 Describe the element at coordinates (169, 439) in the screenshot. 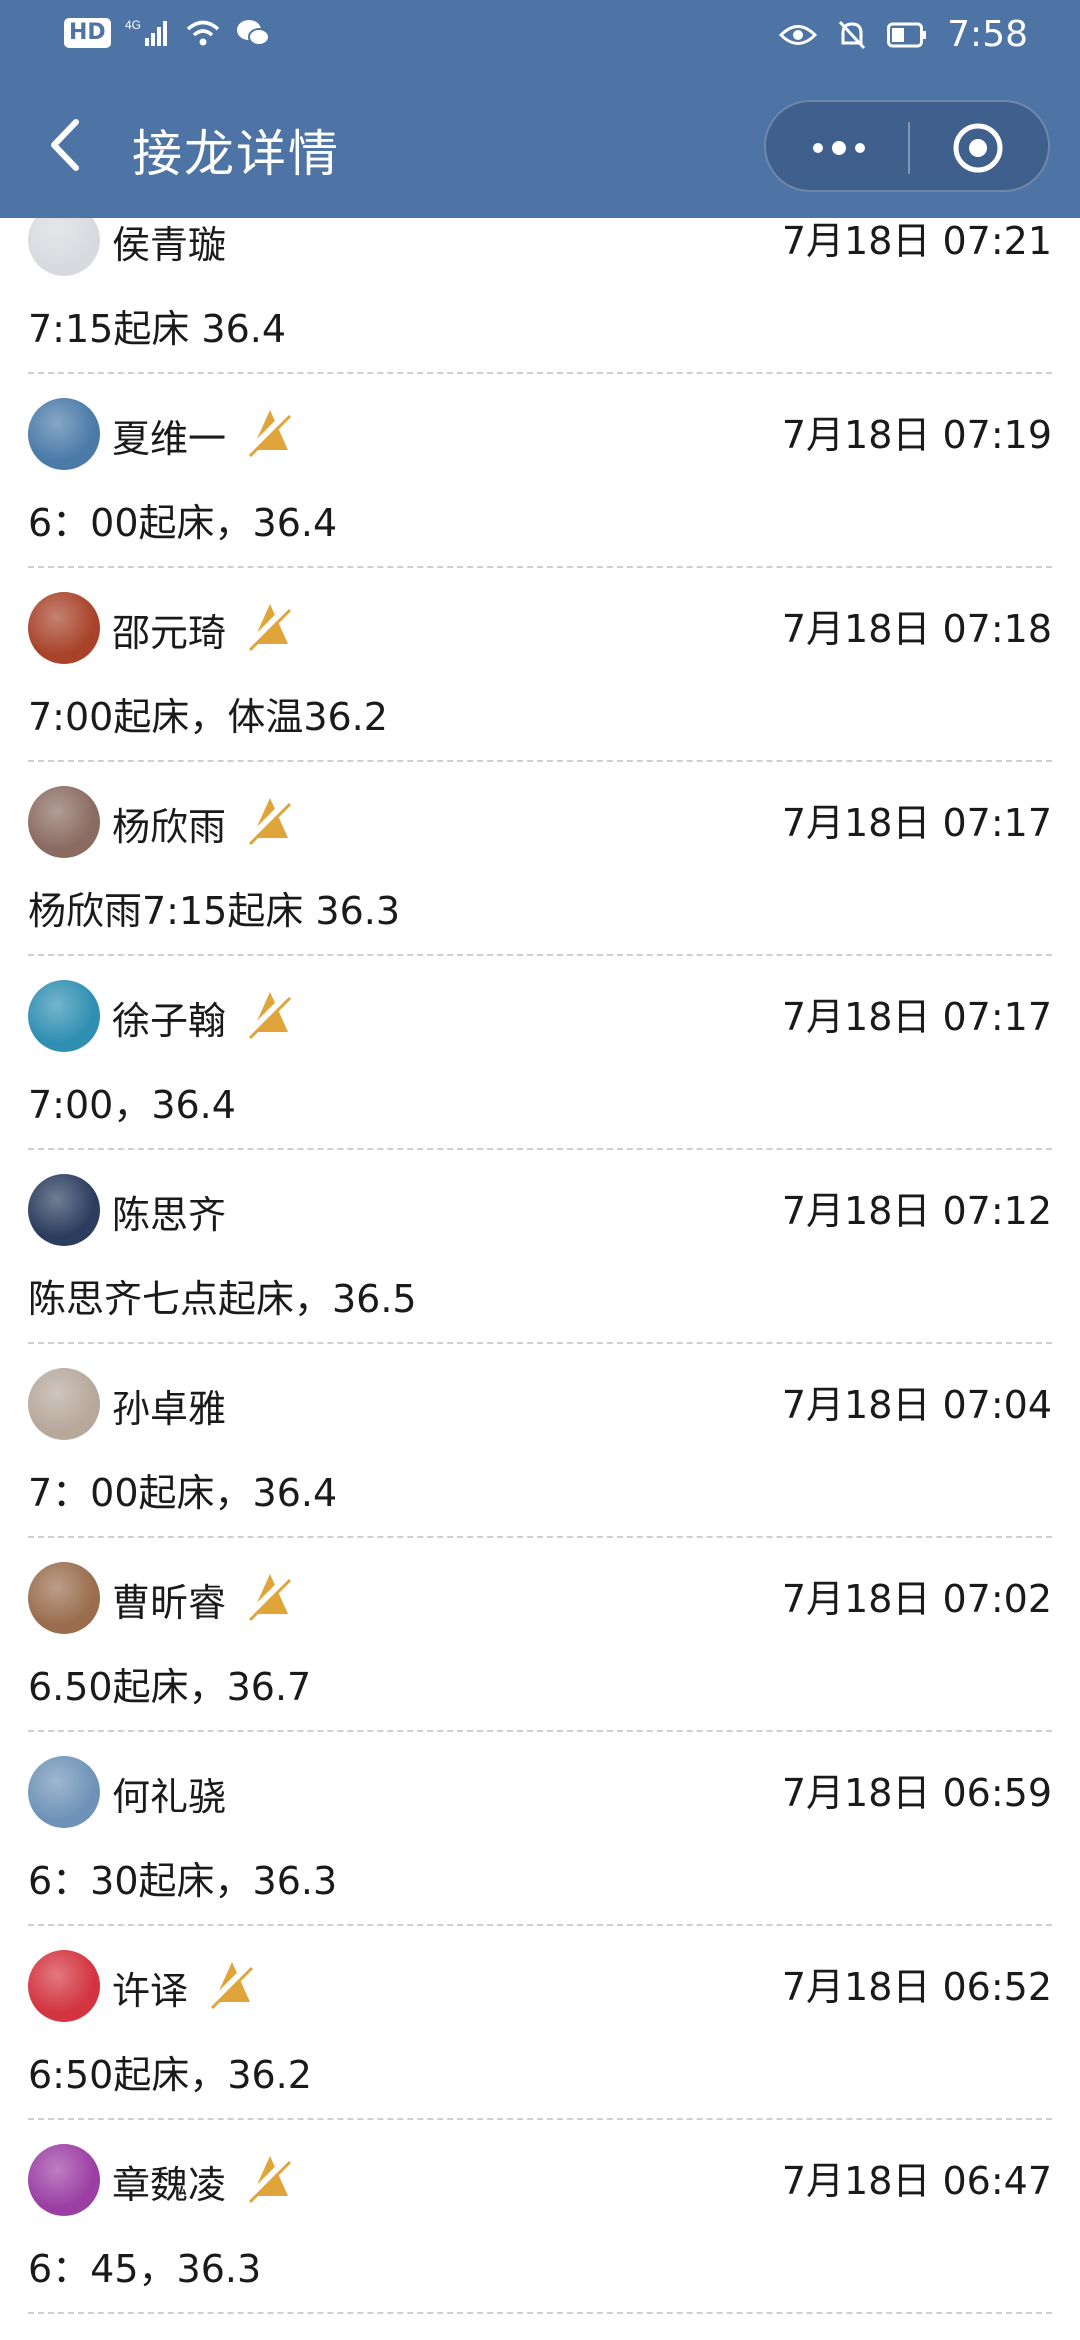

I see `entry-name: 夏维一` at that location.